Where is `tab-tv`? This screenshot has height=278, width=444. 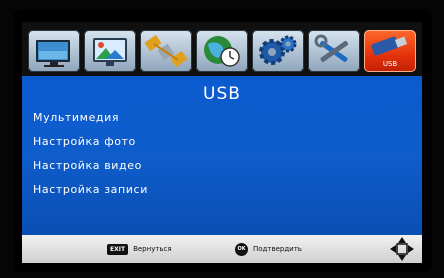 tab-tv is located at coordinates (54, 51).